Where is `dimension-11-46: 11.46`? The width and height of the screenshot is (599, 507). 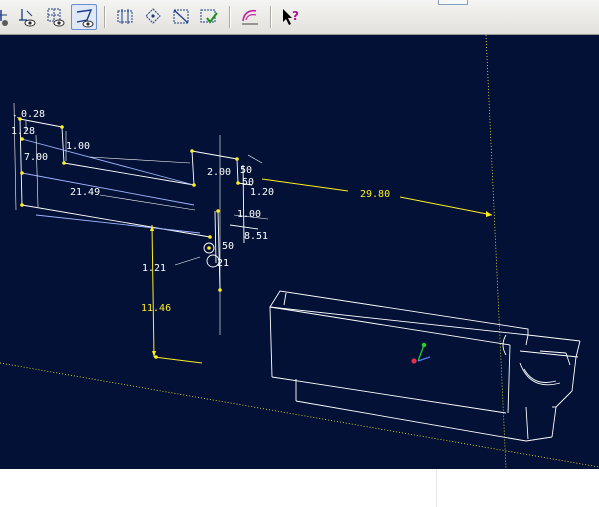 dimension-11-46: 11.46 is located at coordinates (156, 308).